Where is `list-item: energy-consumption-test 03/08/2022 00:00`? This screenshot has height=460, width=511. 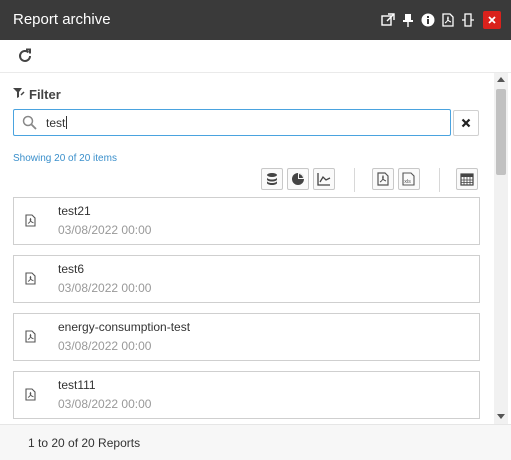
list-item: energy-consumption-test 03/08/2022 00:00 is located at coordinates (246, 337).